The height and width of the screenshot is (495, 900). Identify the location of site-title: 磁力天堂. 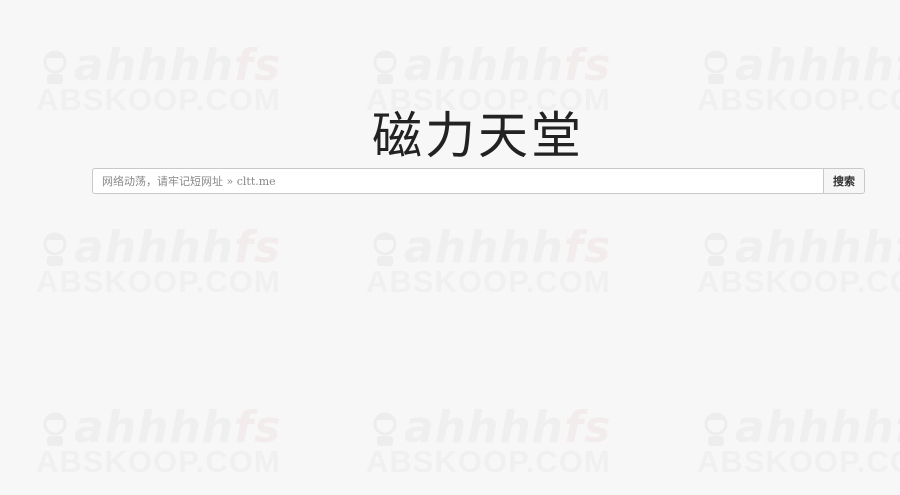
(478, 136).